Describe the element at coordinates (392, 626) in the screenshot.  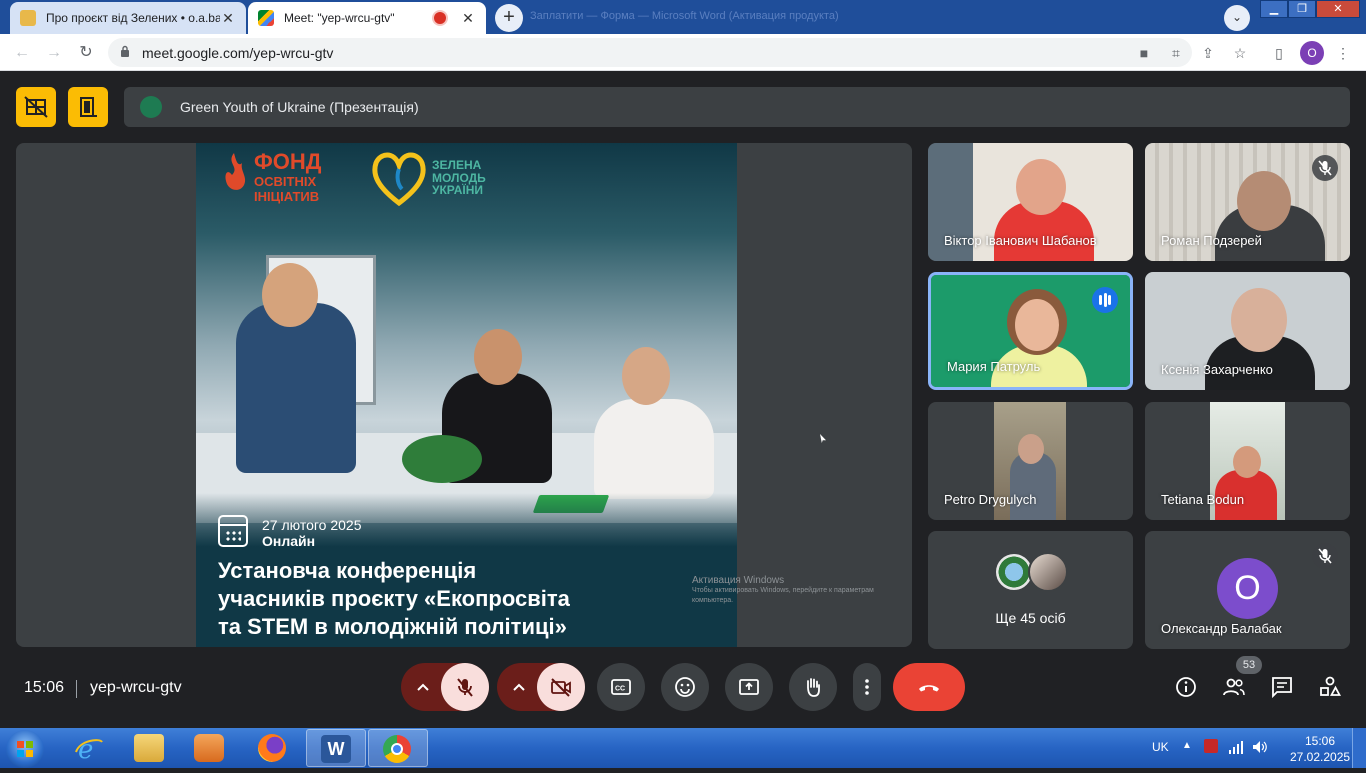
I see `headline-line3: та STEM в молодіжній політиці»` at that location.